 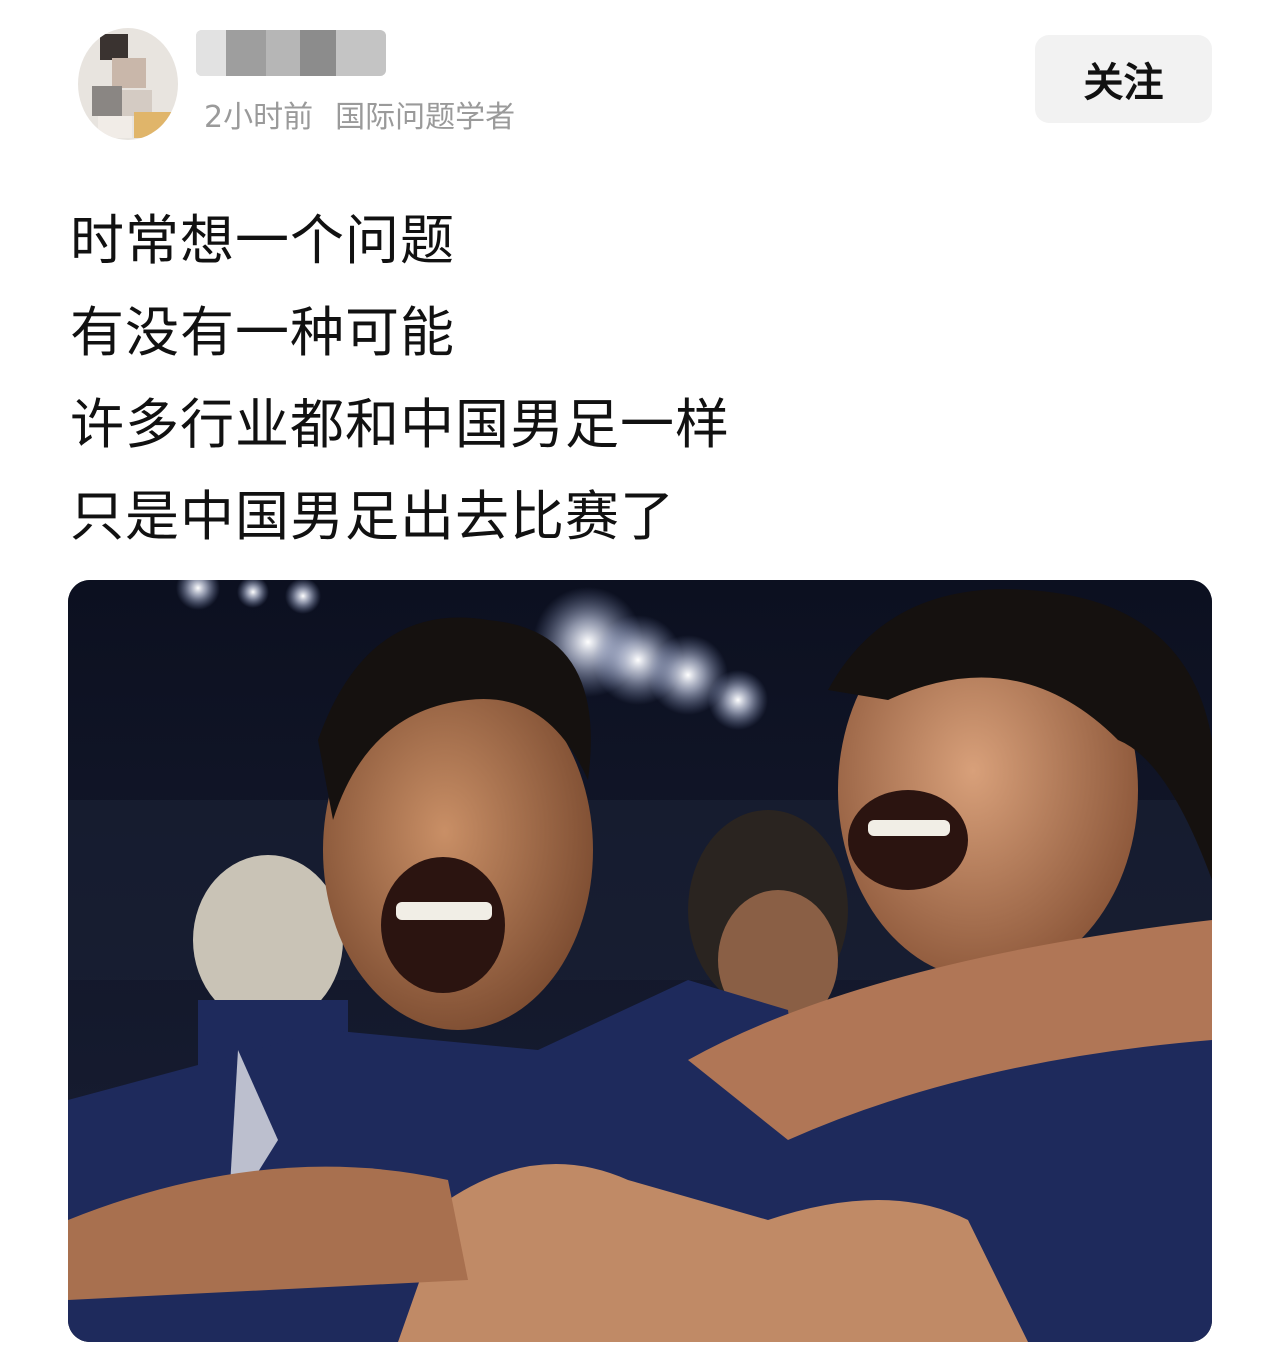 What do you see at coordinates (372, 516) in the screenshot?
I see `post-line: 只是中国男足出去比赛了` at bounding box center [372, 516].